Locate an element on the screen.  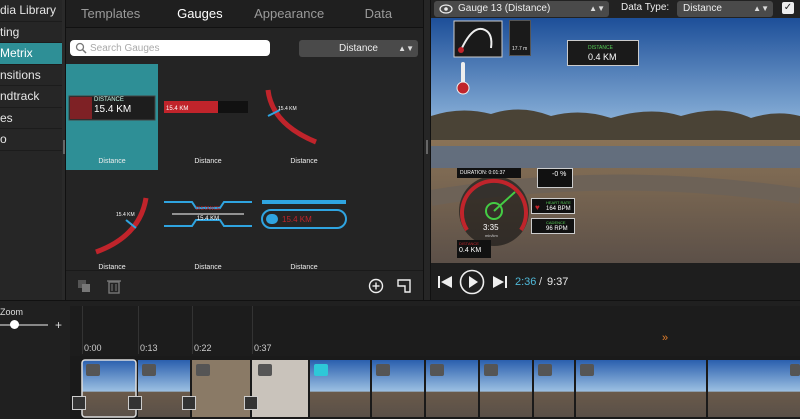
play-icon is located at coordinates (472, 282).